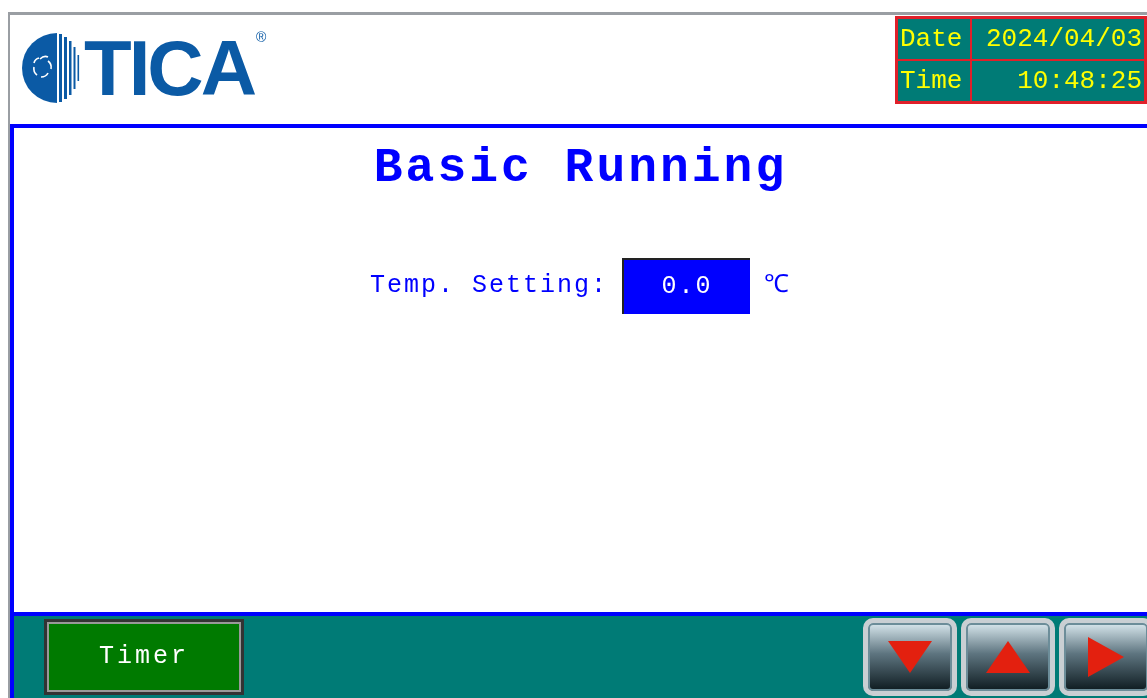 The height and width of the screenshot is (698, 1147). Describe the element at coordinates (1103, 657) in the screenshot. I see `next-arrow-button` at that location.